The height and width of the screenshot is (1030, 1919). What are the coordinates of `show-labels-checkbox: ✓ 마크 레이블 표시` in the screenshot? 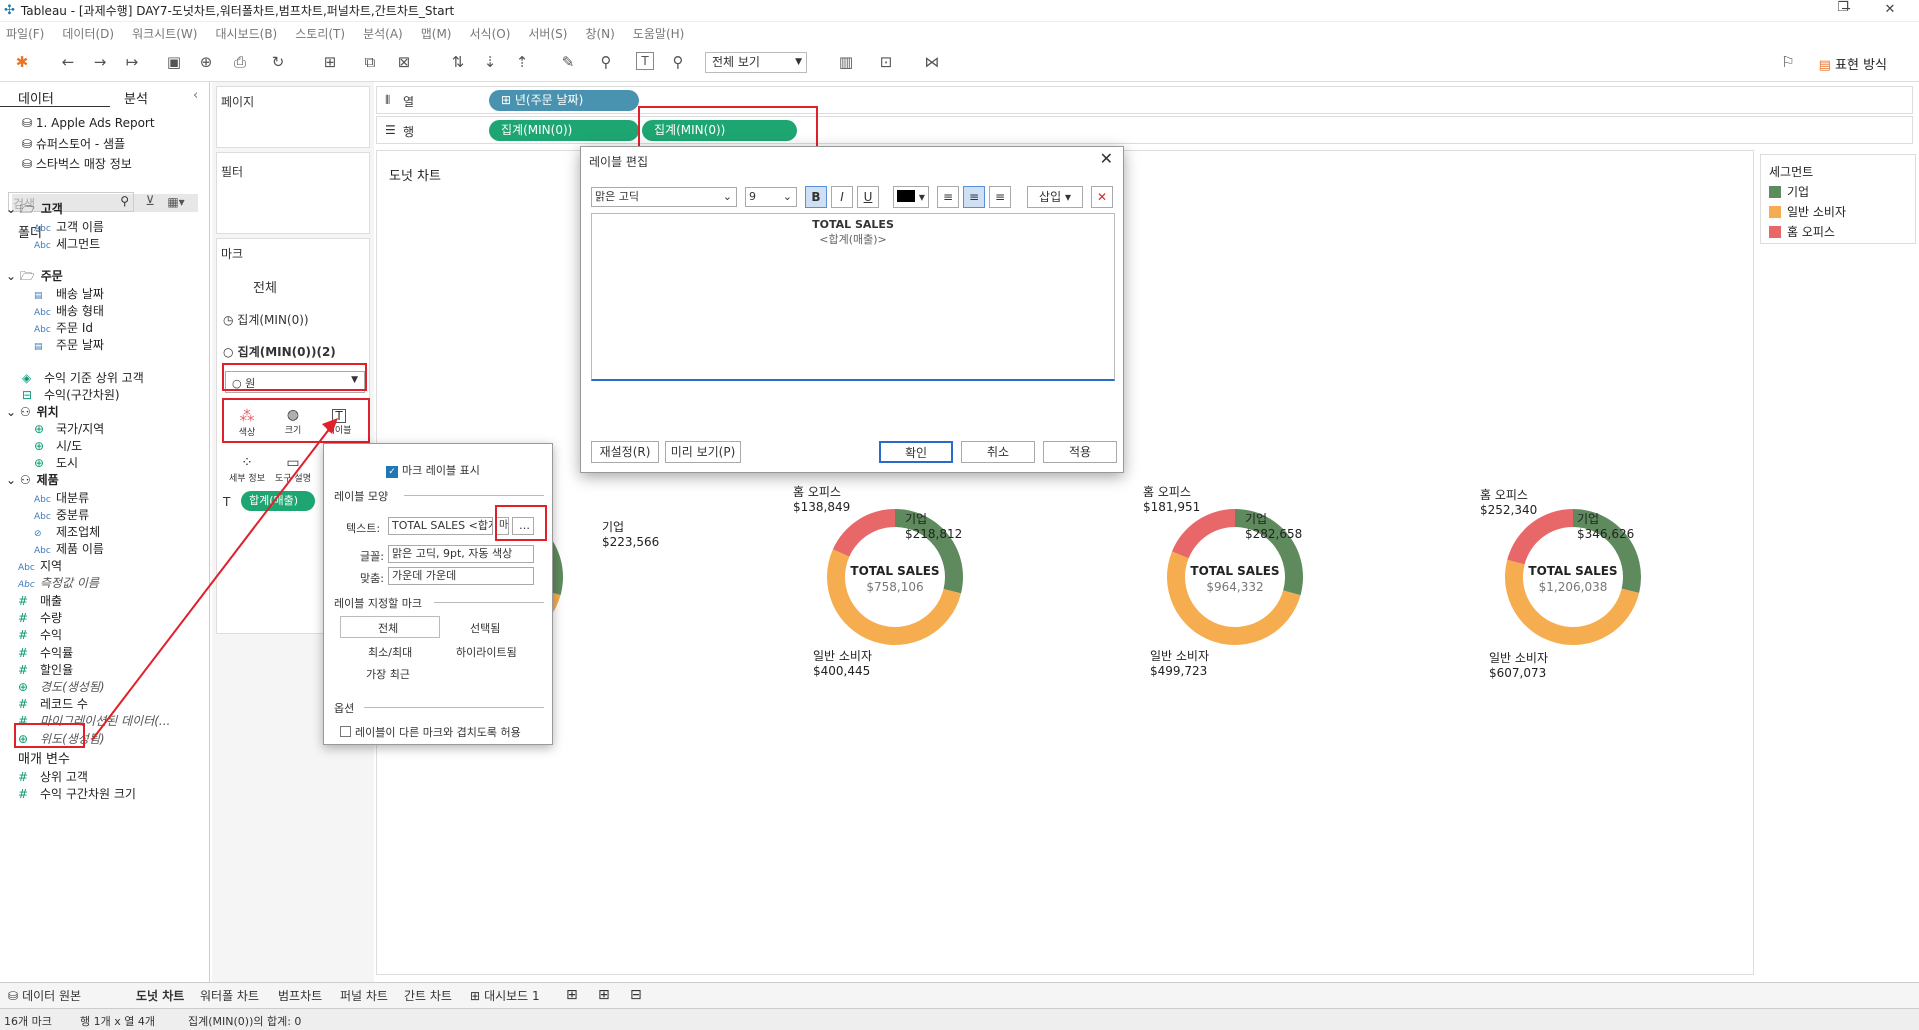 It's located at (433, 470).